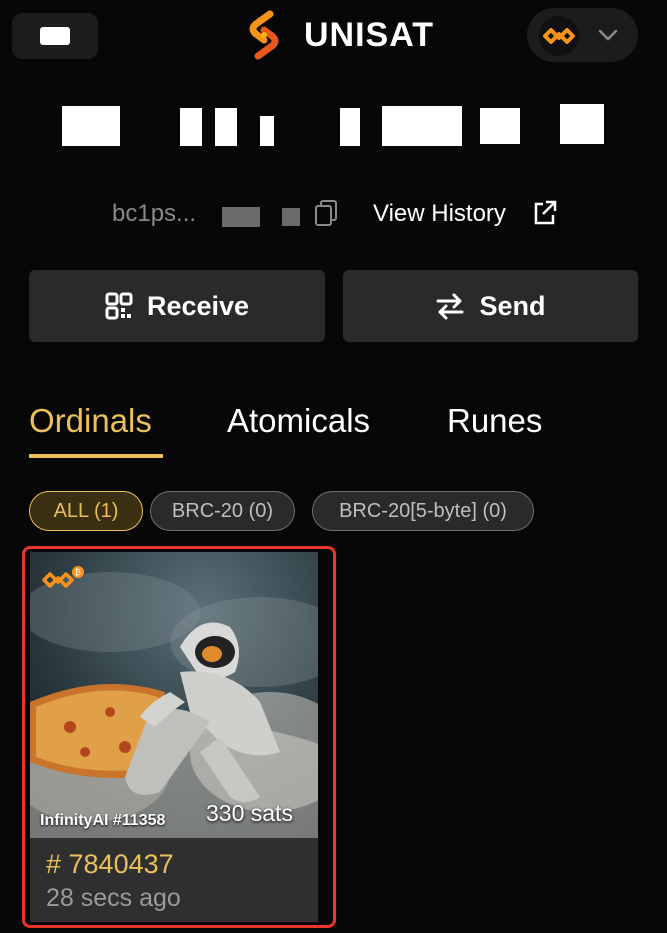  Describe the element at coordinates (103, 820) in the screenshot. I see `inscription-name: InfinityAI #11358` at that location.